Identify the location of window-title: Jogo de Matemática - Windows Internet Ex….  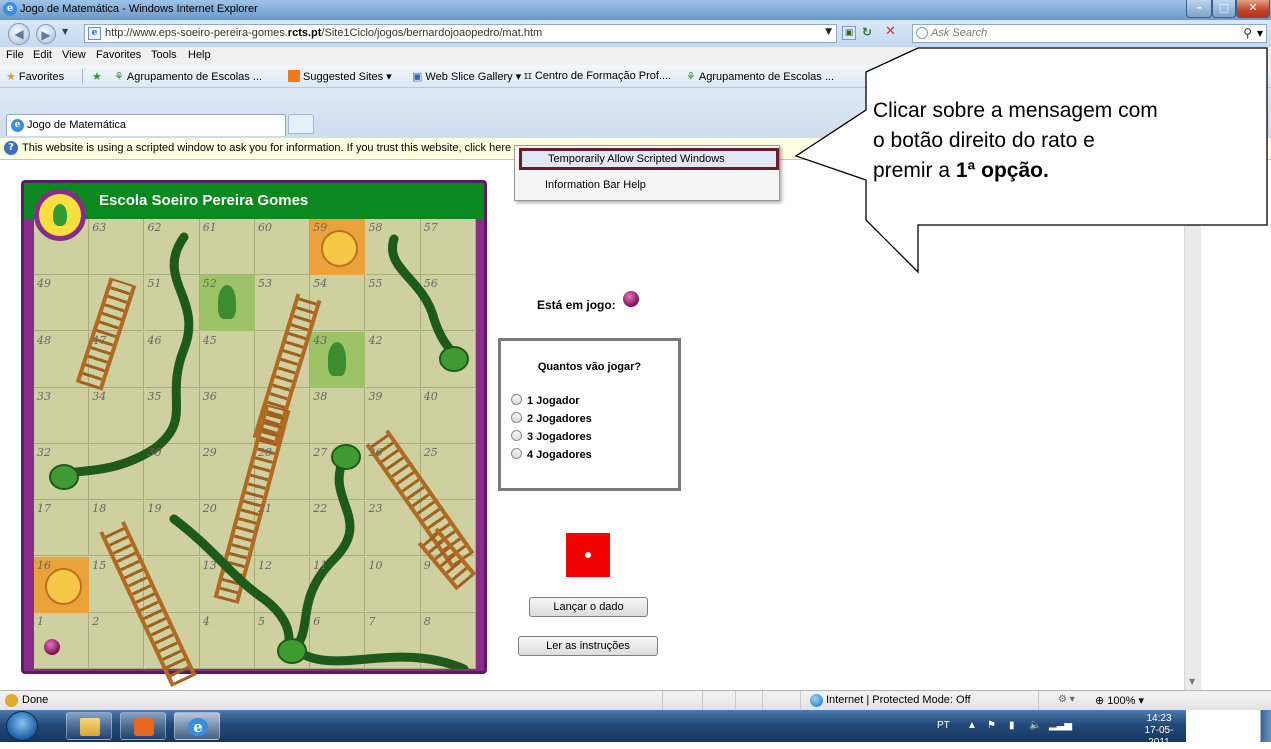
(139, 9).